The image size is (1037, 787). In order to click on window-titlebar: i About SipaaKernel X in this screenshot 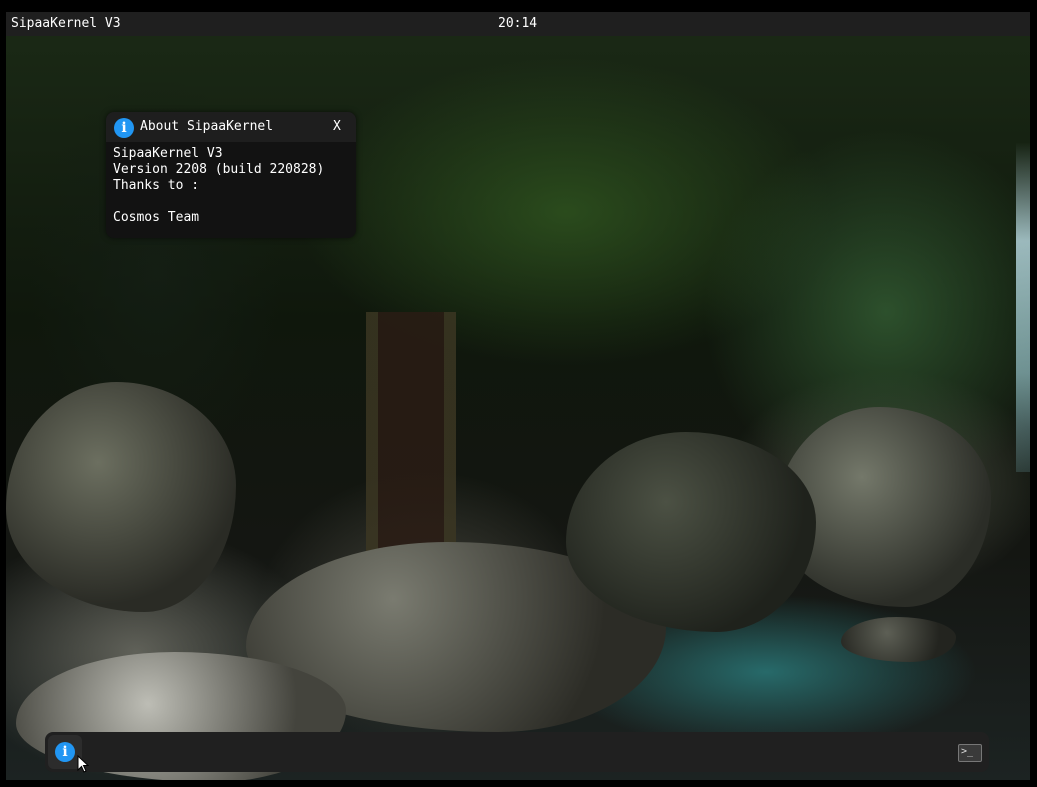, I will do `click(231, 127)`.